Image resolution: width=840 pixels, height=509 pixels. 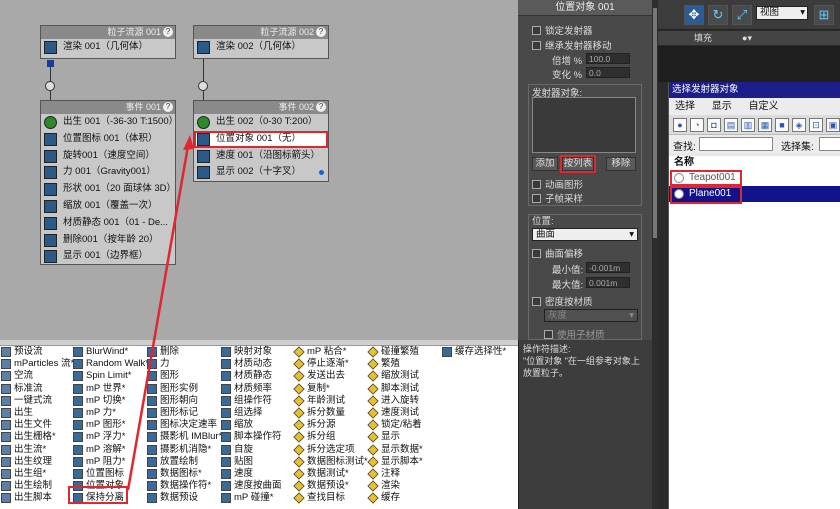 I want to click on depot-item: 缩放测试, so click(x=404, y=376).